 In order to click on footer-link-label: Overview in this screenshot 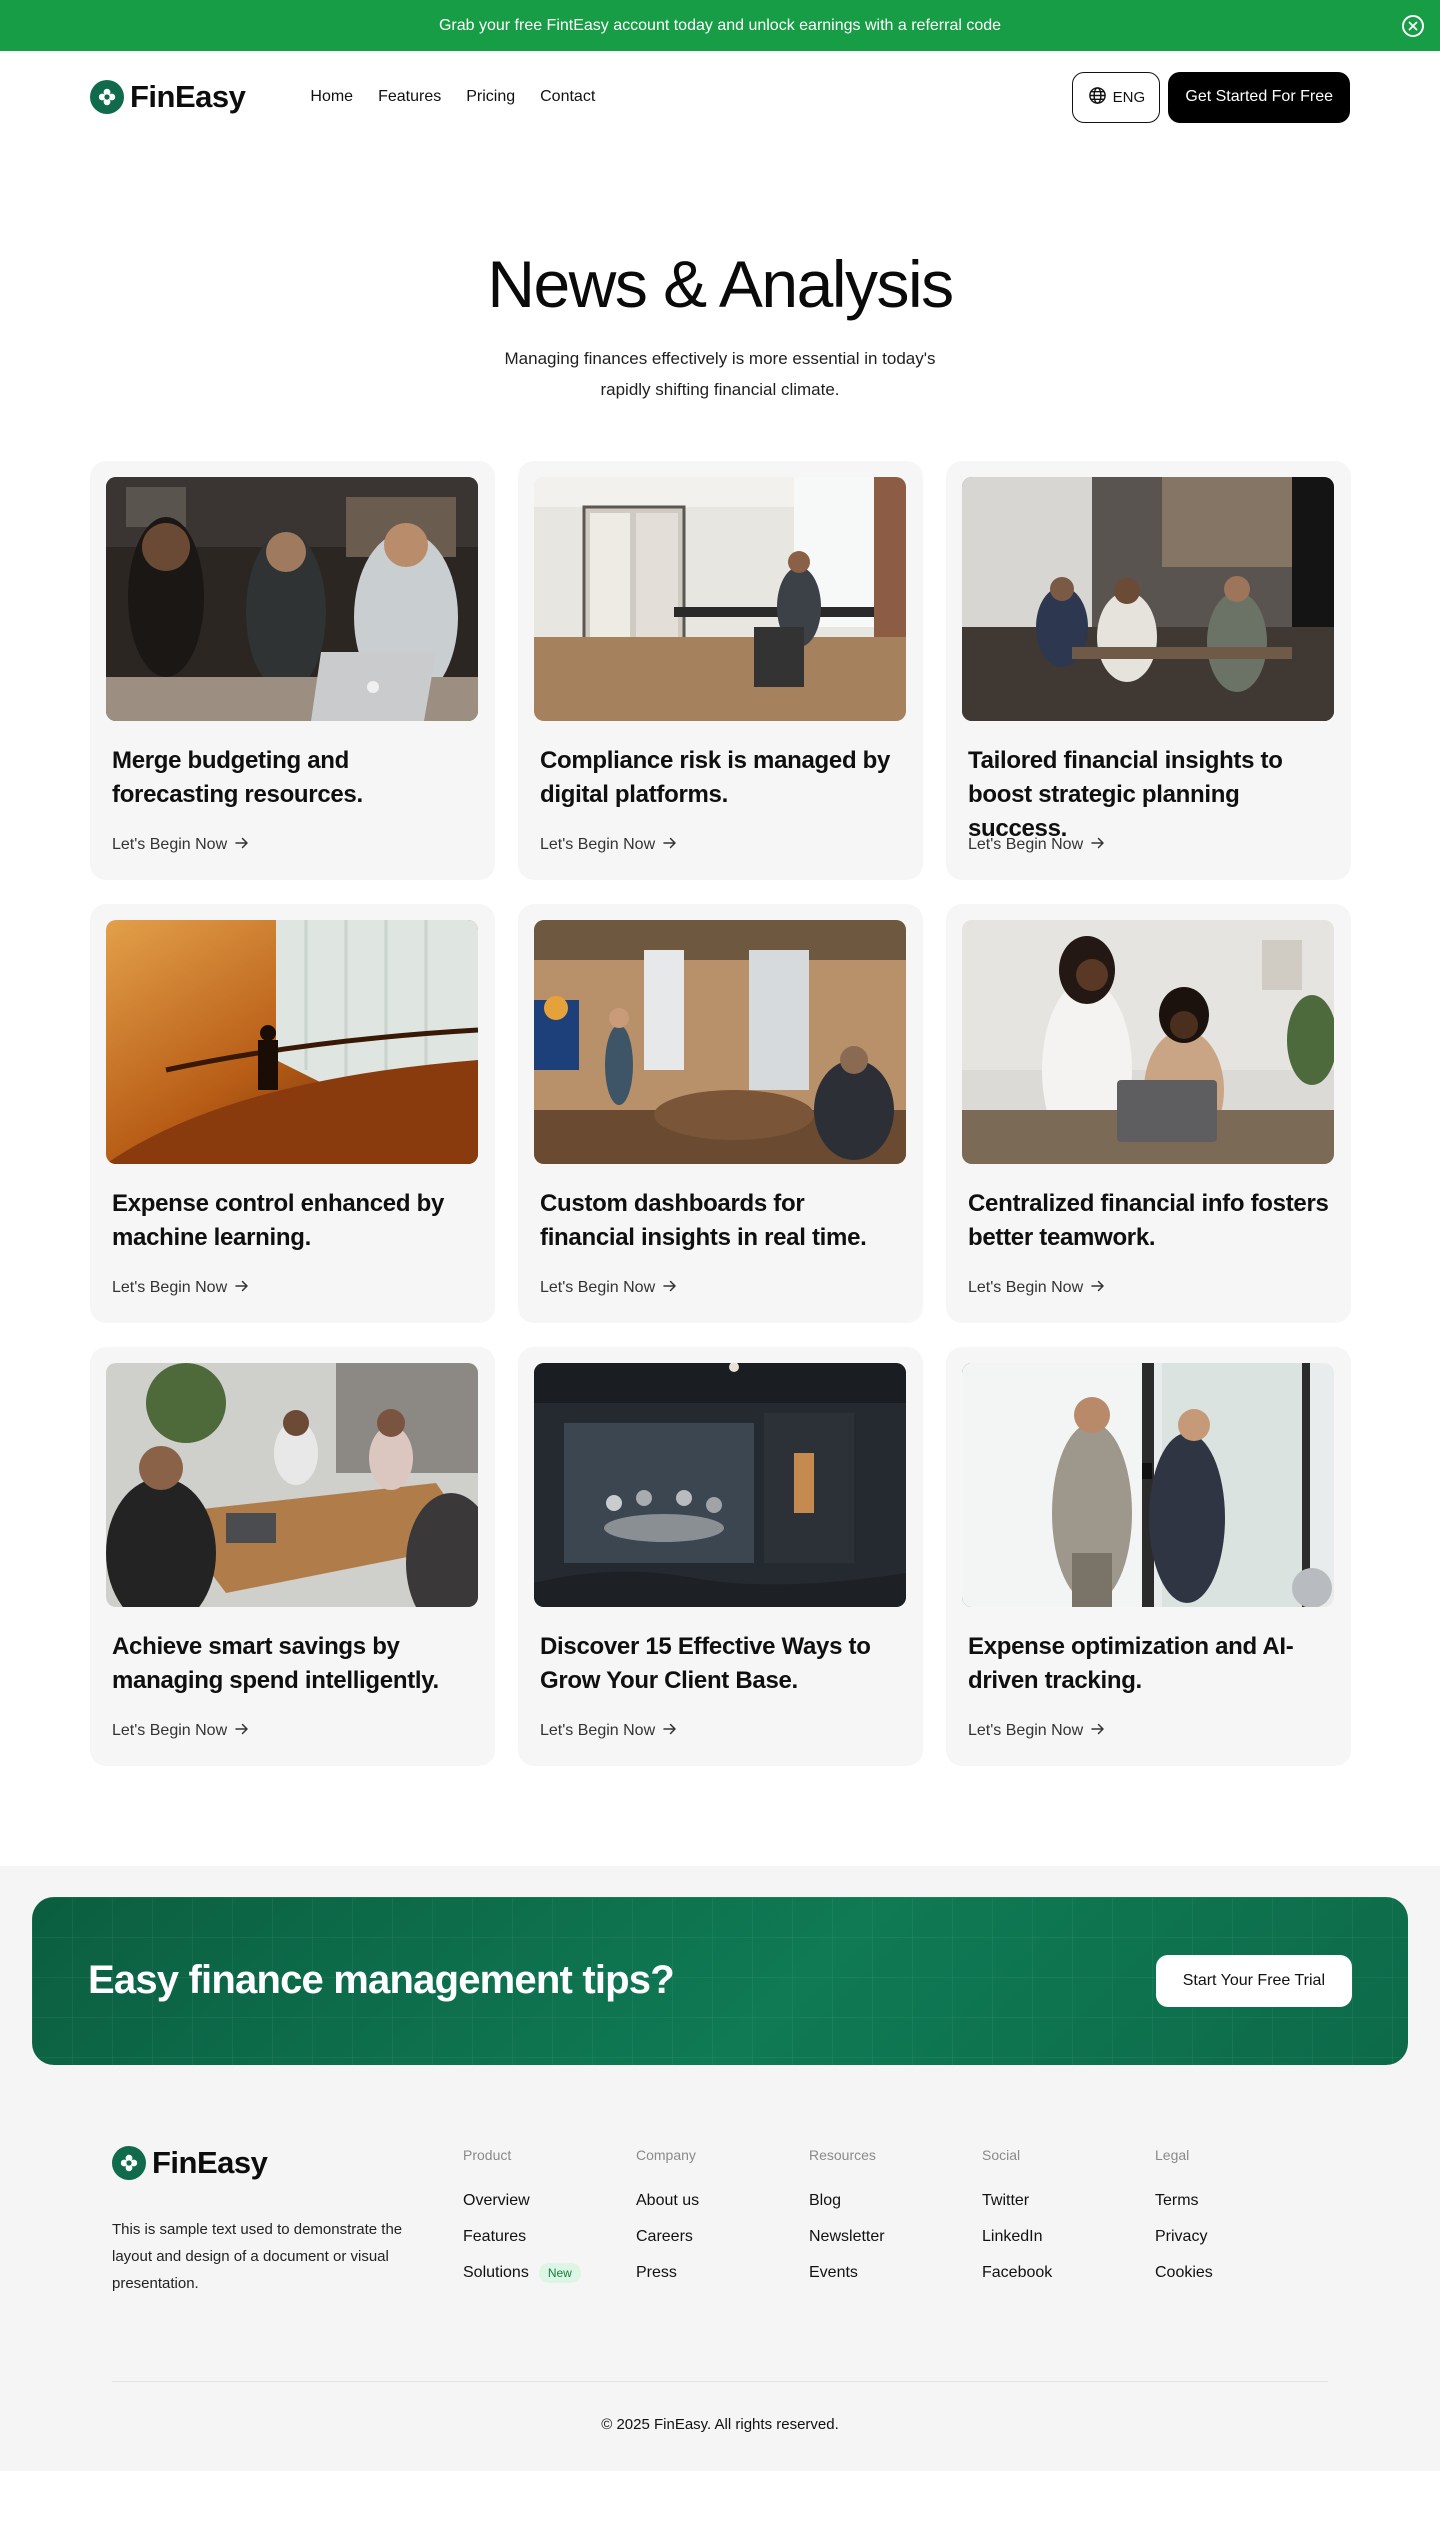, I will do `click(496, 2200)`.